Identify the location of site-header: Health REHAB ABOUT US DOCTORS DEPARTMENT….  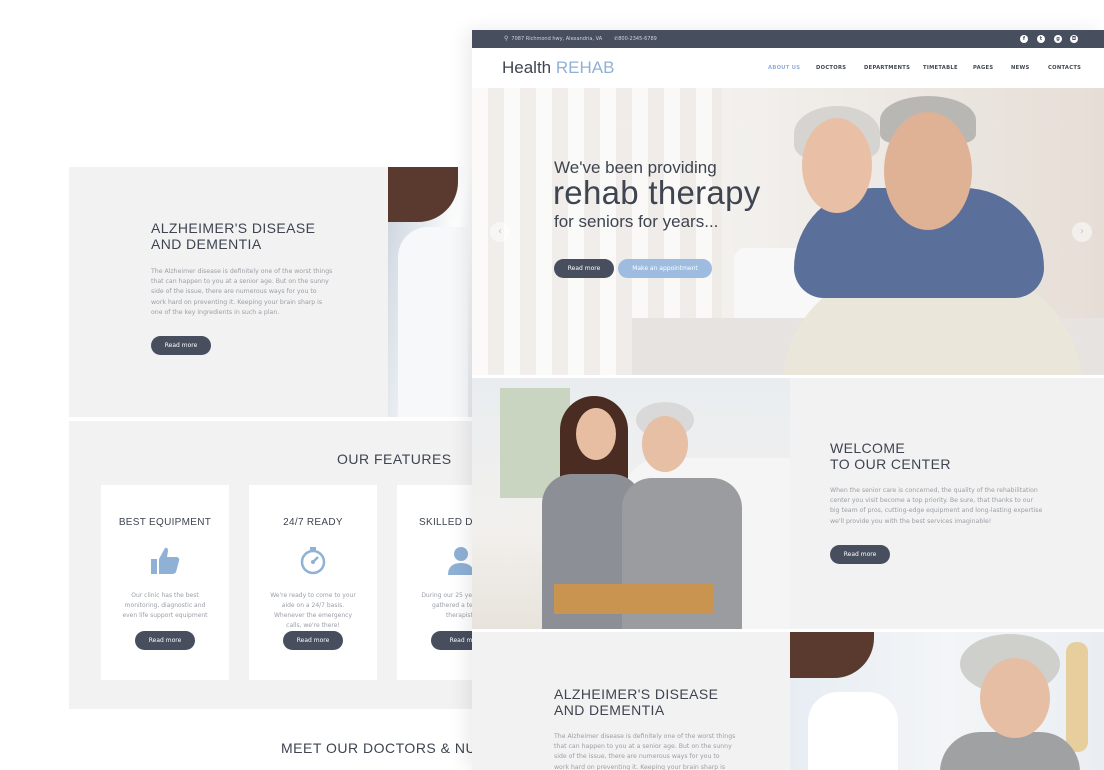
(788, 68).